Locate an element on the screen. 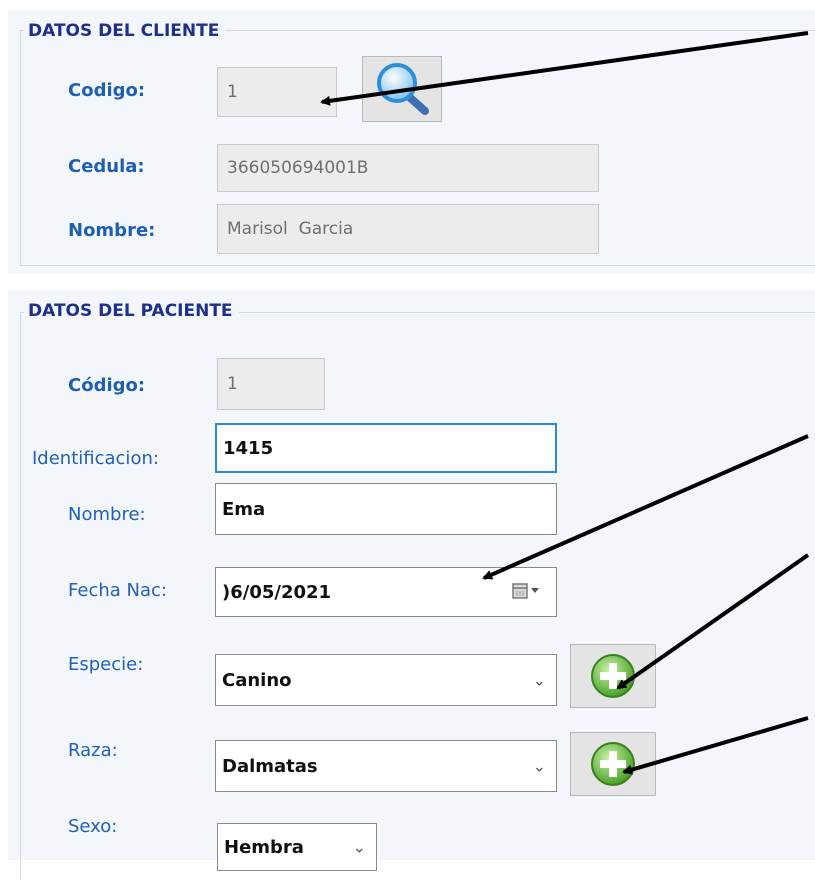  client-name-field: Marisol Garcia is located at coordinates (408, 229).